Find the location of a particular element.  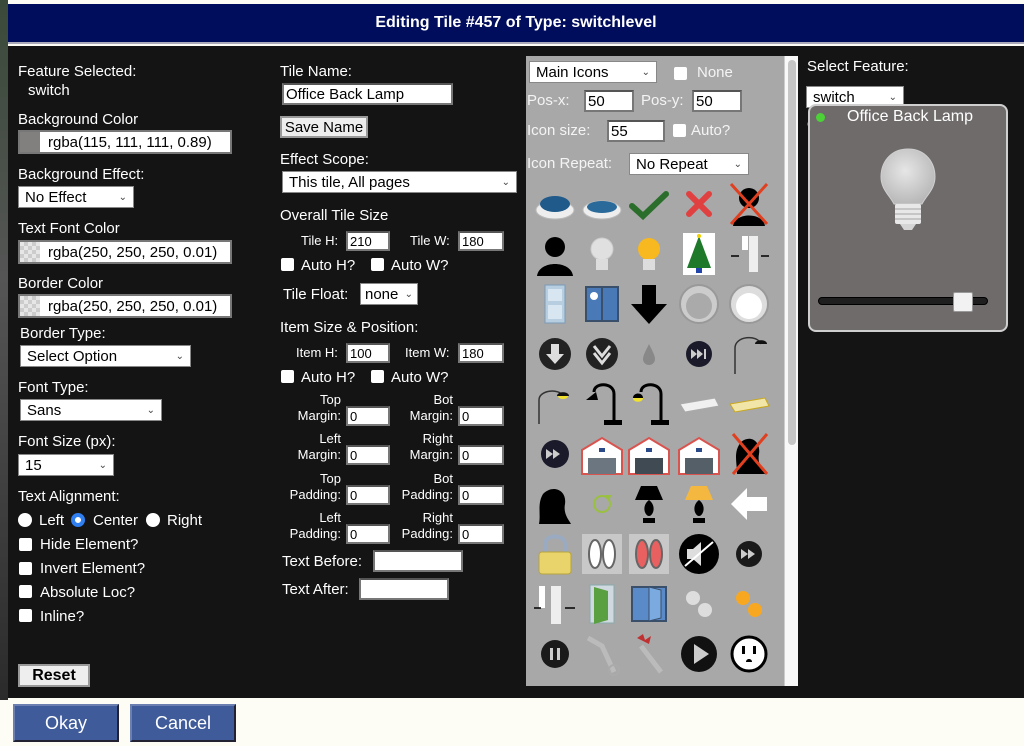

refresh-icon is located at coordinates (602, 504).